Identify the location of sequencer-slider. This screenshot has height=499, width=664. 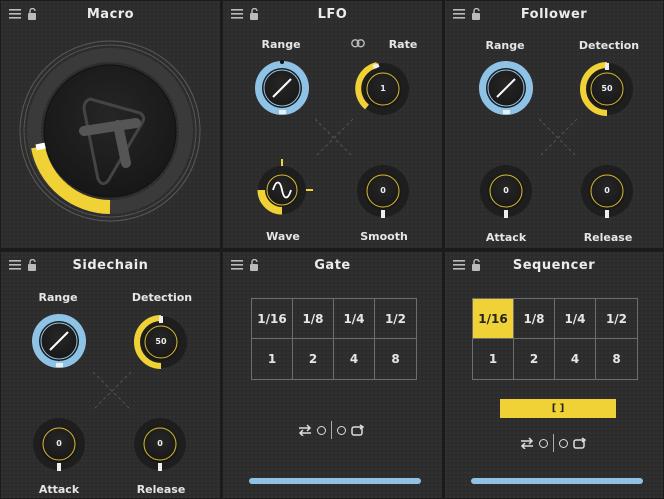
(557, 481).